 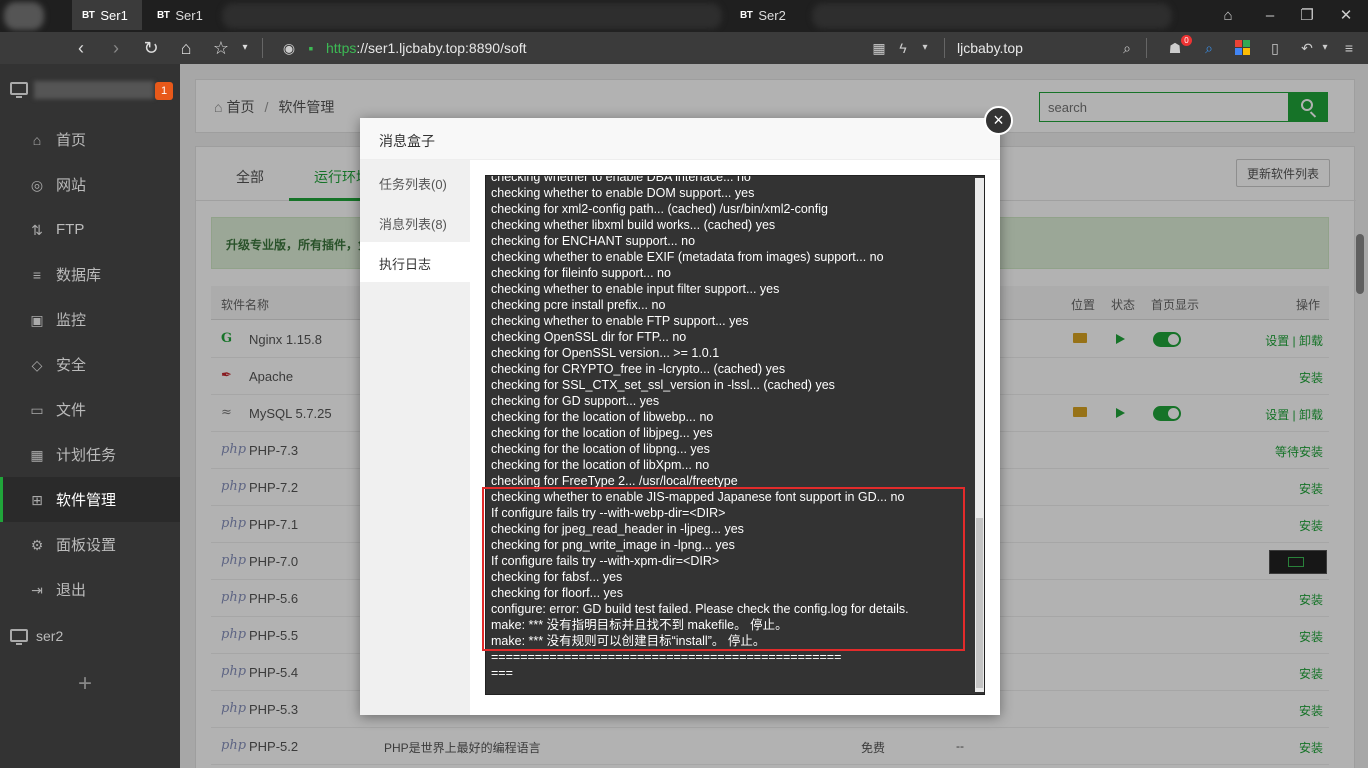 I want to click on restore-button: ❐, so click(x=1307, y=16).